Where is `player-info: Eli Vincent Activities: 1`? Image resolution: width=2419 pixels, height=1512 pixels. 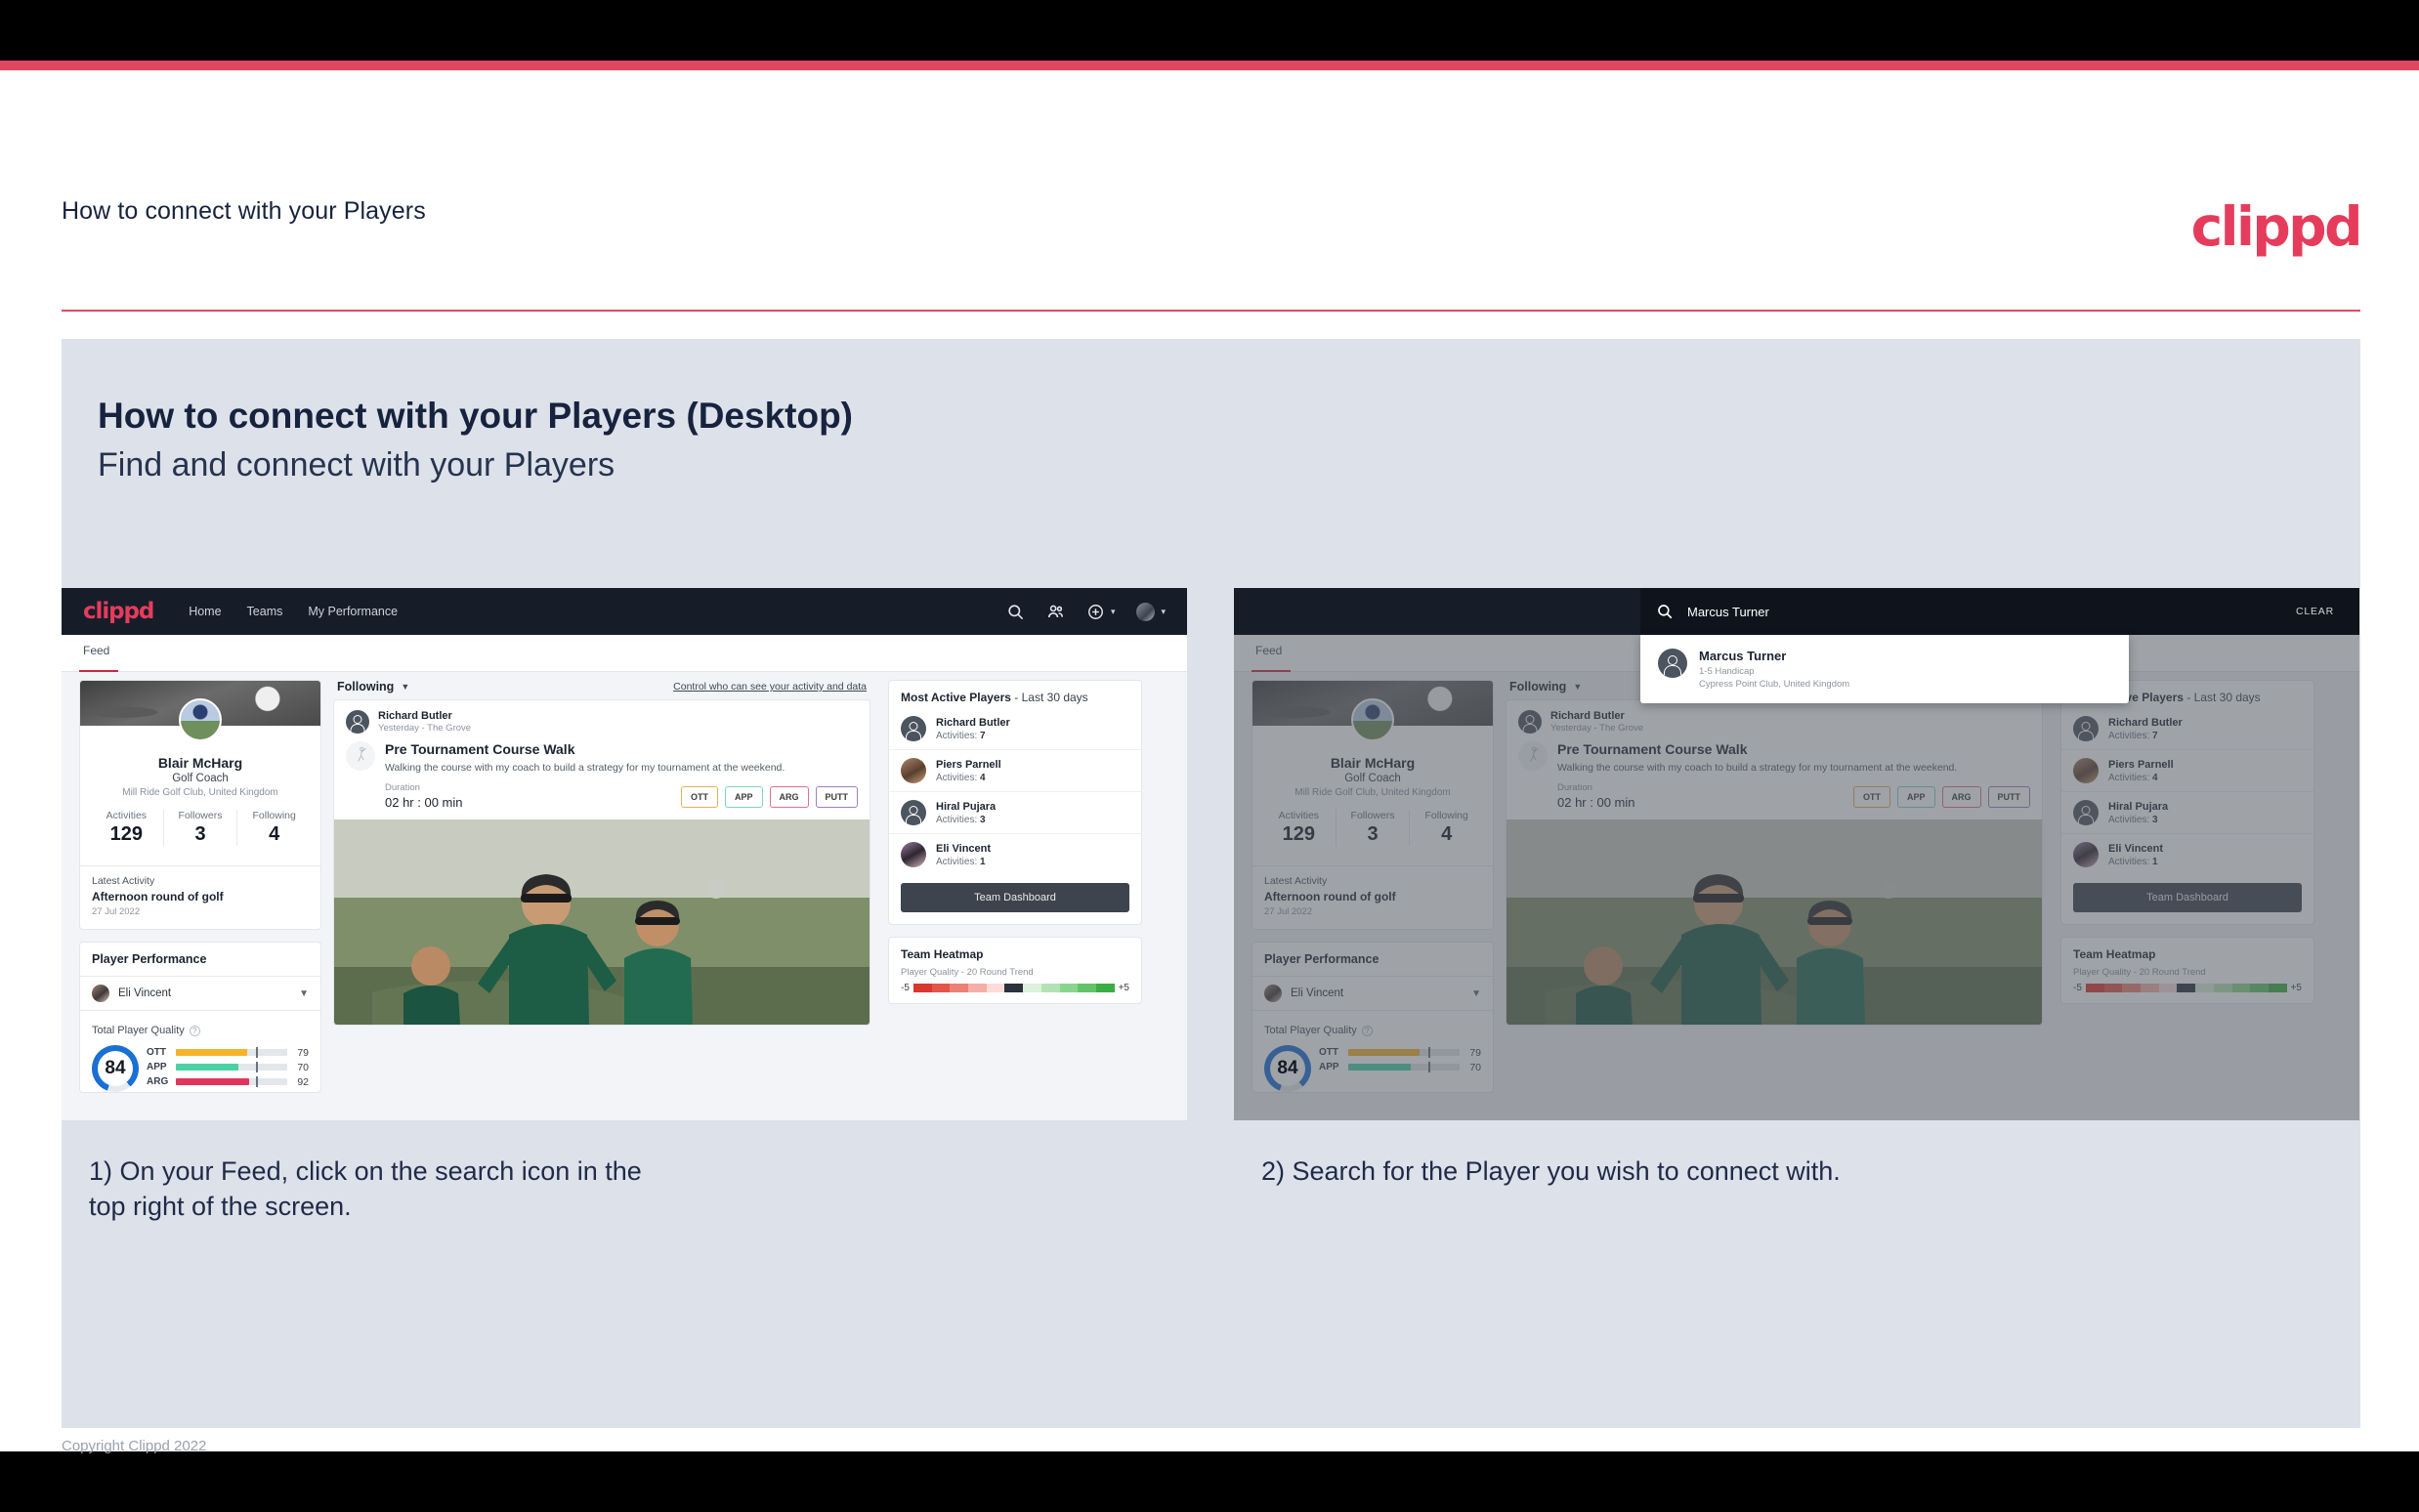 player-info: Eli Vincent Activities: 1 is located at coordinates (958, 855).